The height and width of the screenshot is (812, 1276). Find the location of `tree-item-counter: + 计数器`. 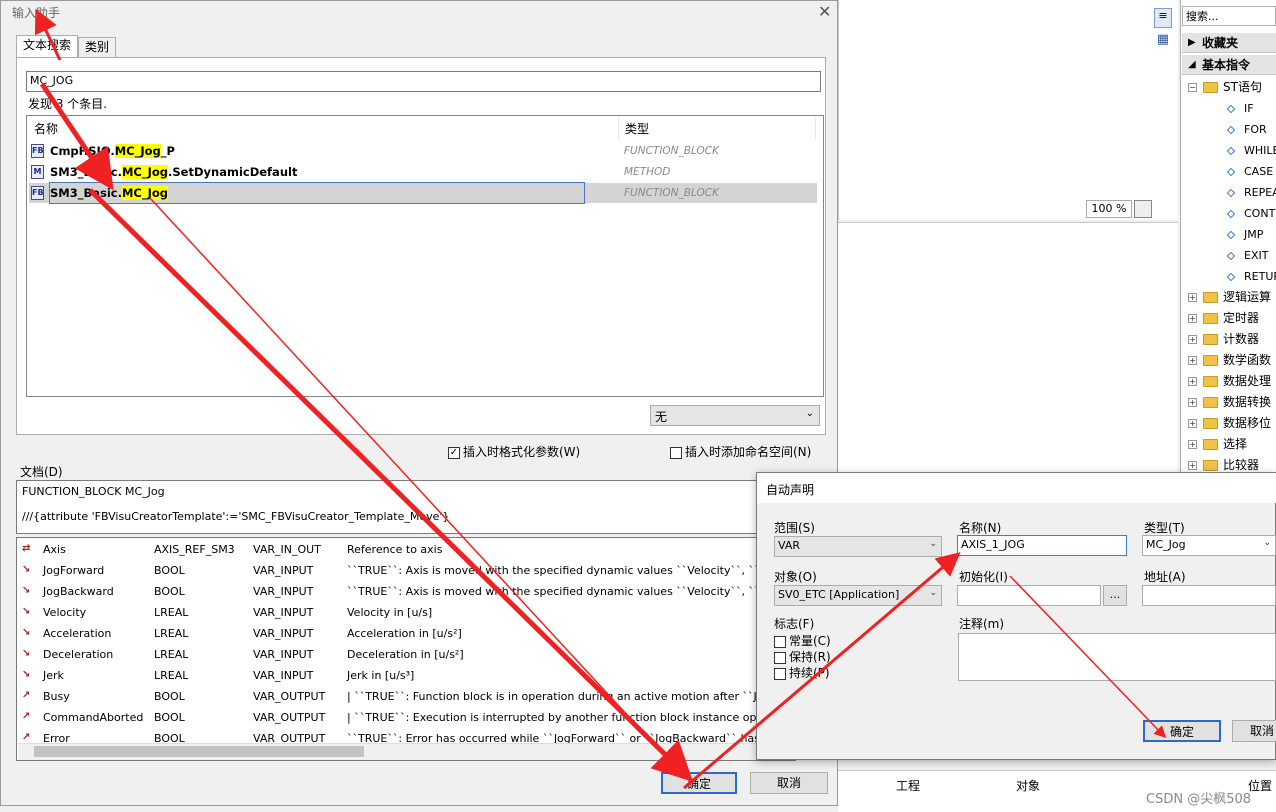

tree-item-counter: + 计数器 is located at coordinates (1229, 339).